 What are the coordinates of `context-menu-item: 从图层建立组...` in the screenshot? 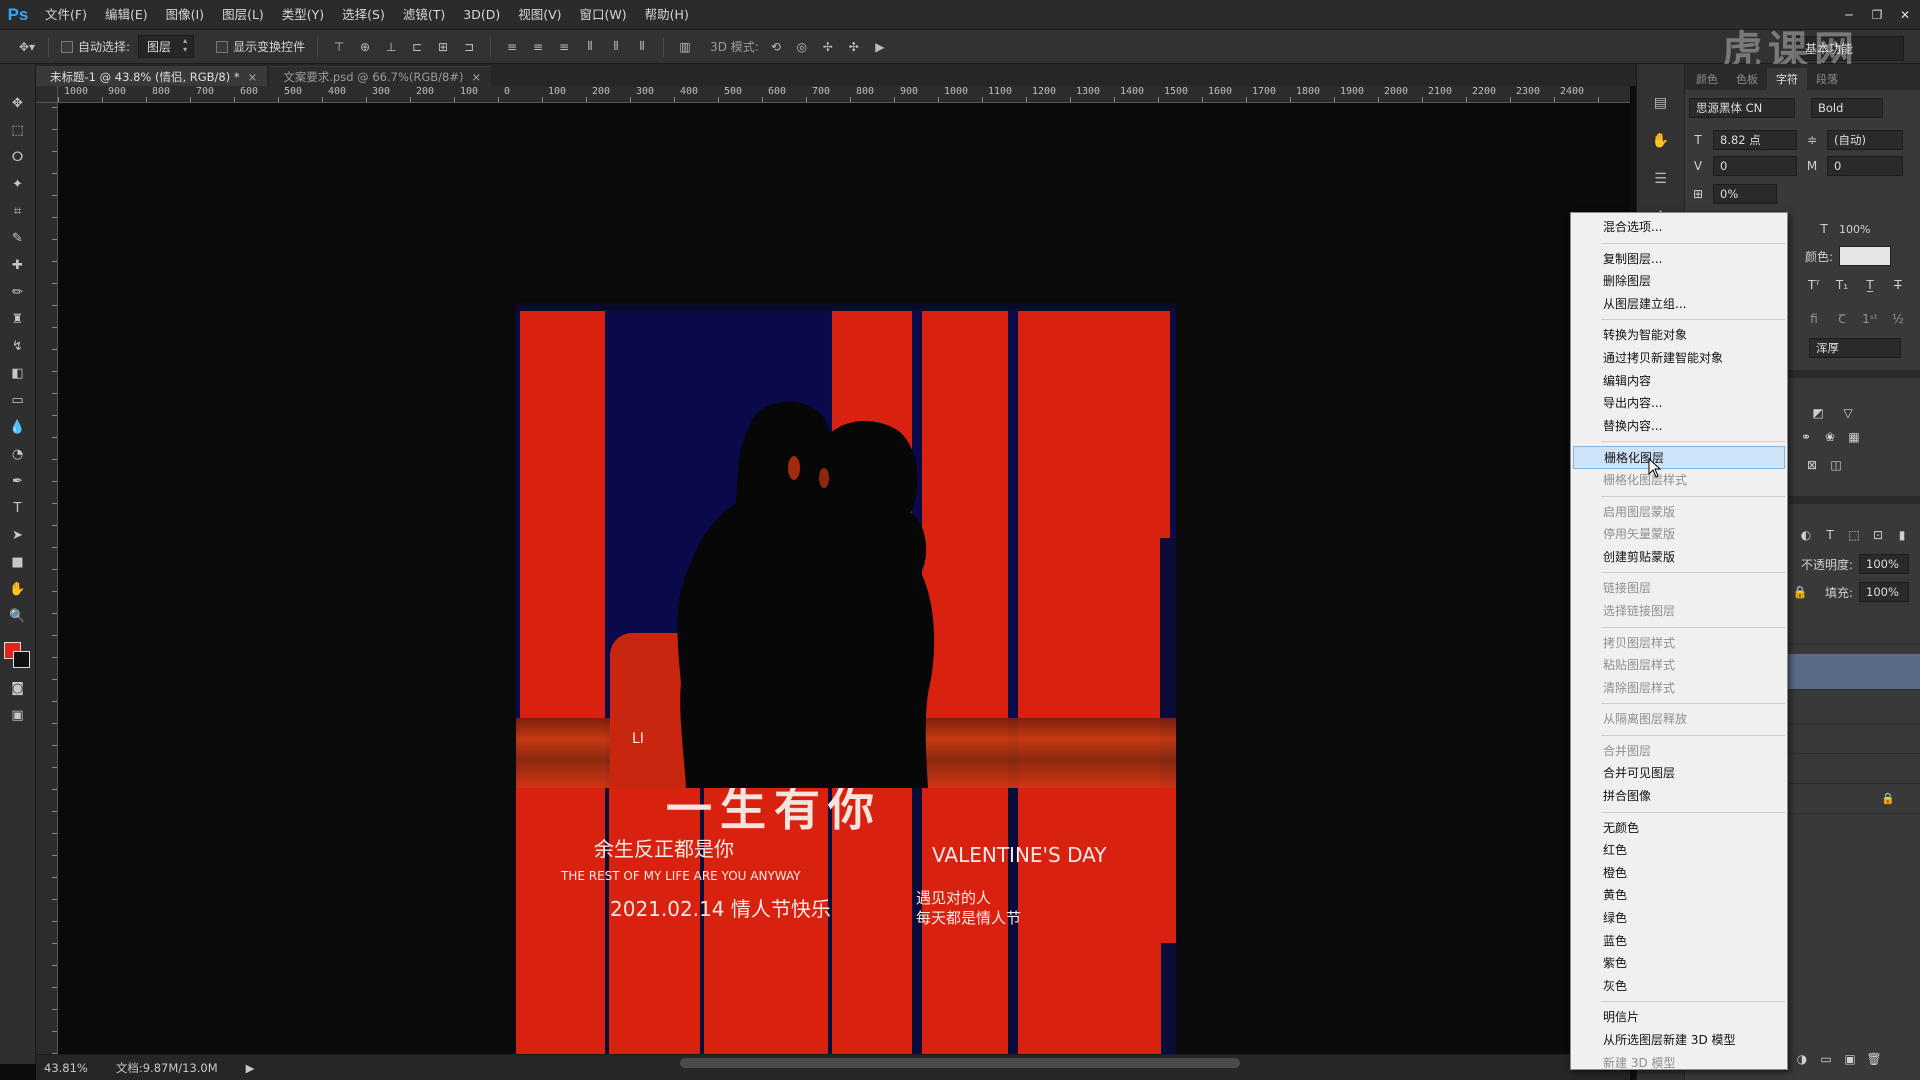 It's located at (1679, 304).